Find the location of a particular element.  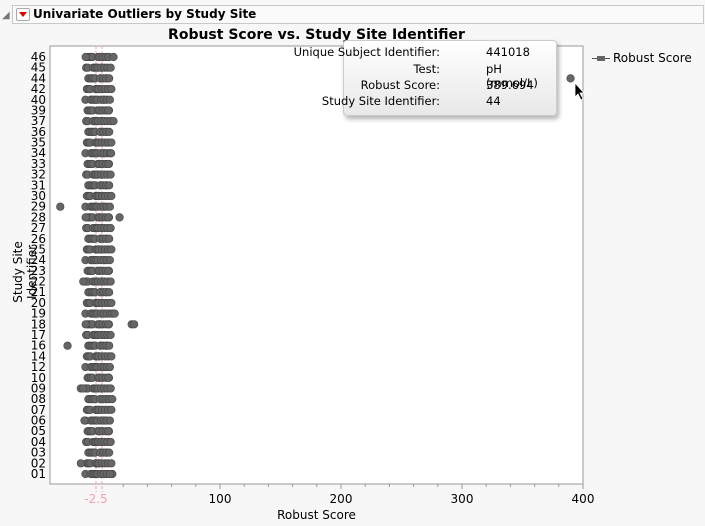

tooltip-key: Unique Subject Identifier: is located at coordinates (366, 52).